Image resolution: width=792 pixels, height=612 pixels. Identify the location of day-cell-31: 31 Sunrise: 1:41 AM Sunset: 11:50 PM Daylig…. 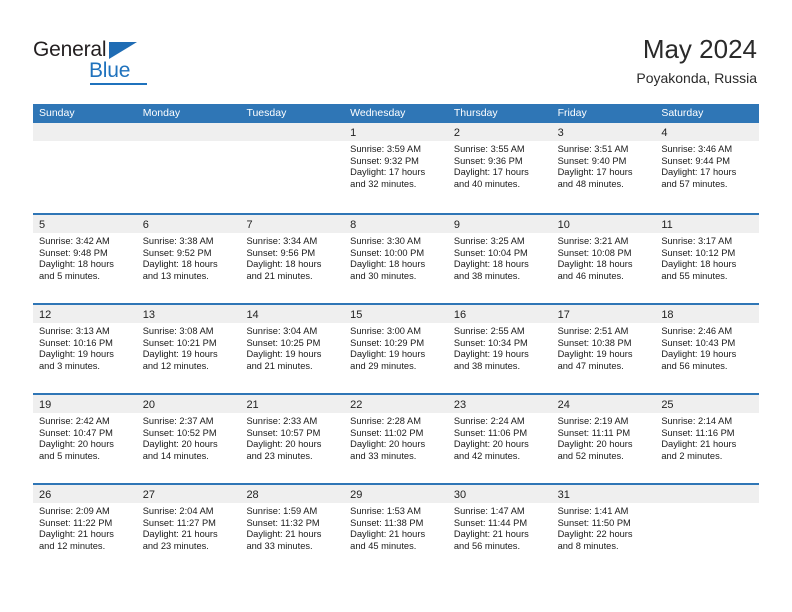
(603, 529).